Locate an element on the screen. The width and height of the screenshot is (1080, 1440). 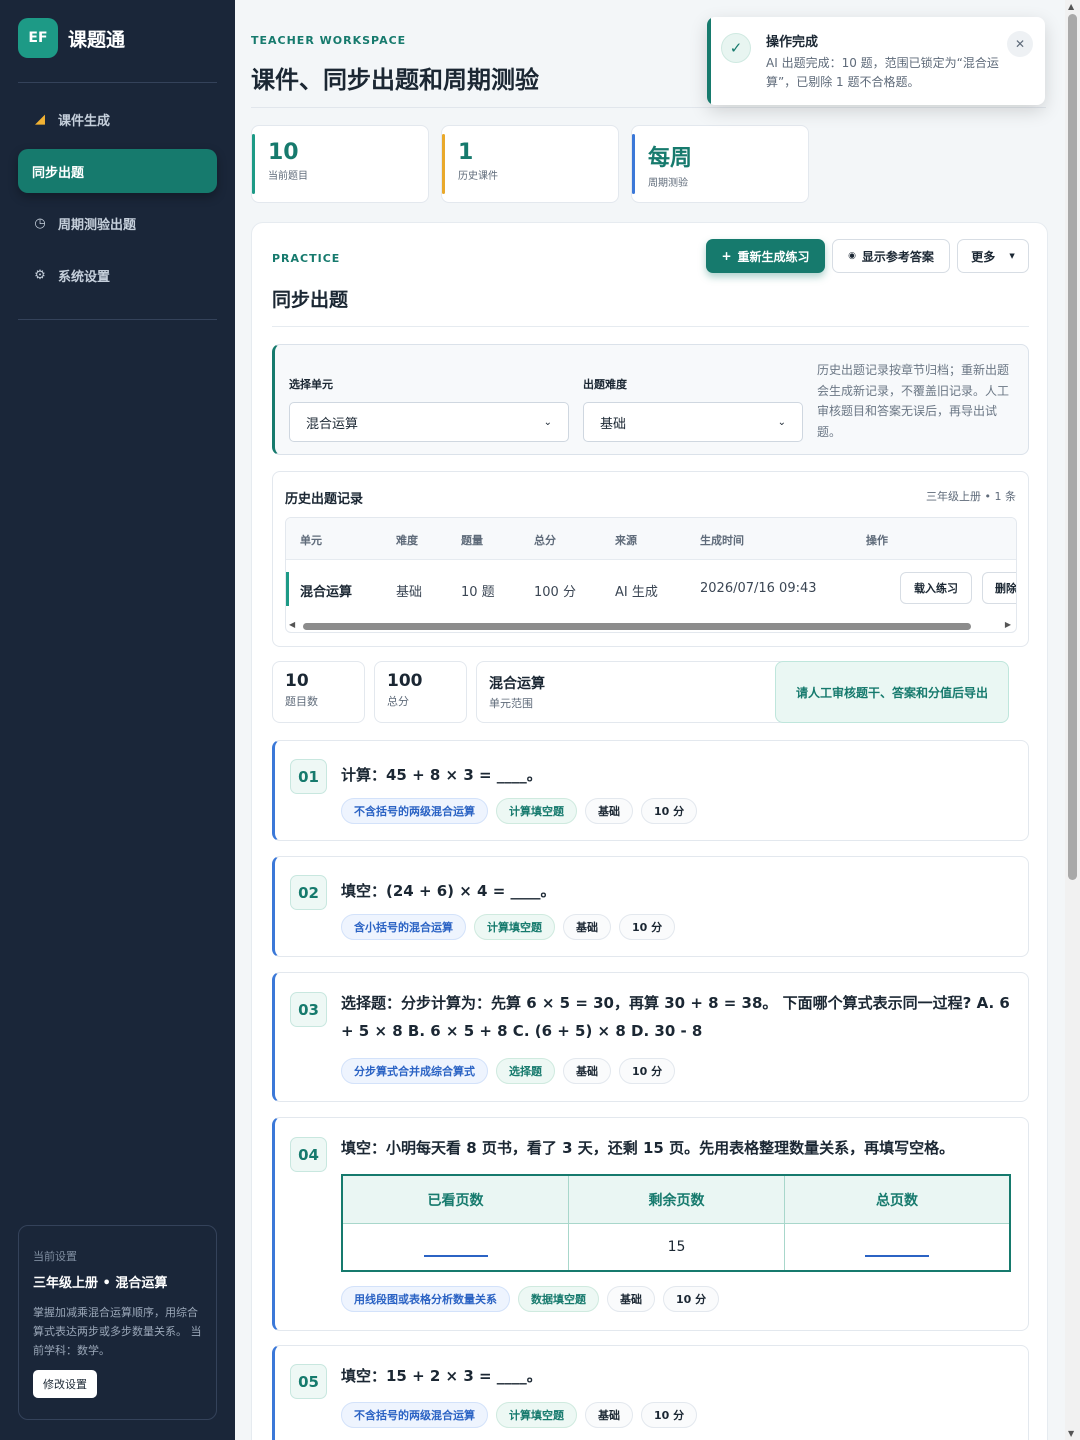
stat-value: 每周 is located at coordinates (670, 158).